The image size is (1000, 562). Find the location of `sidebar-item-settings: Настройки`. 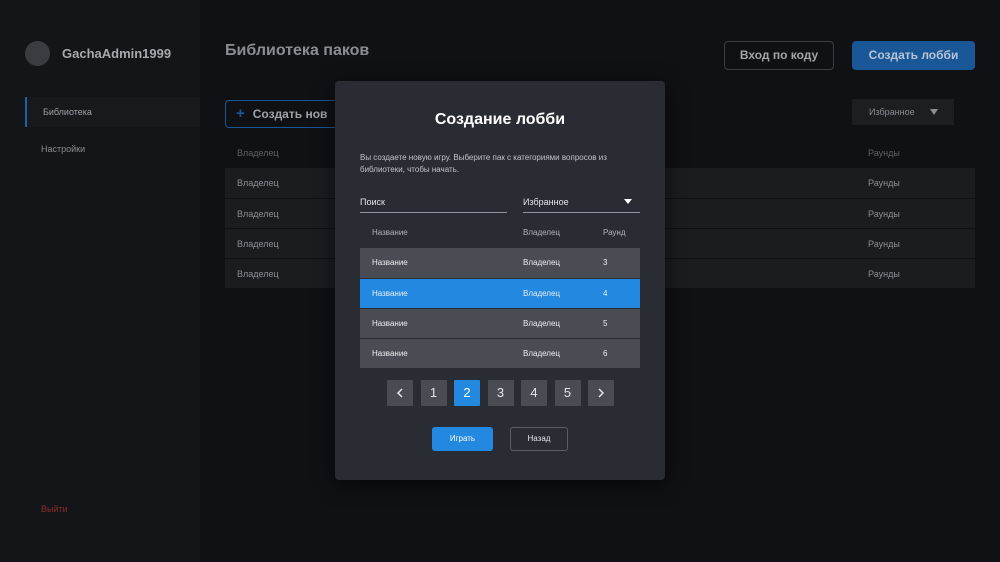

sidebar-item-settings: Настройки is located at coordinates (112, 149).